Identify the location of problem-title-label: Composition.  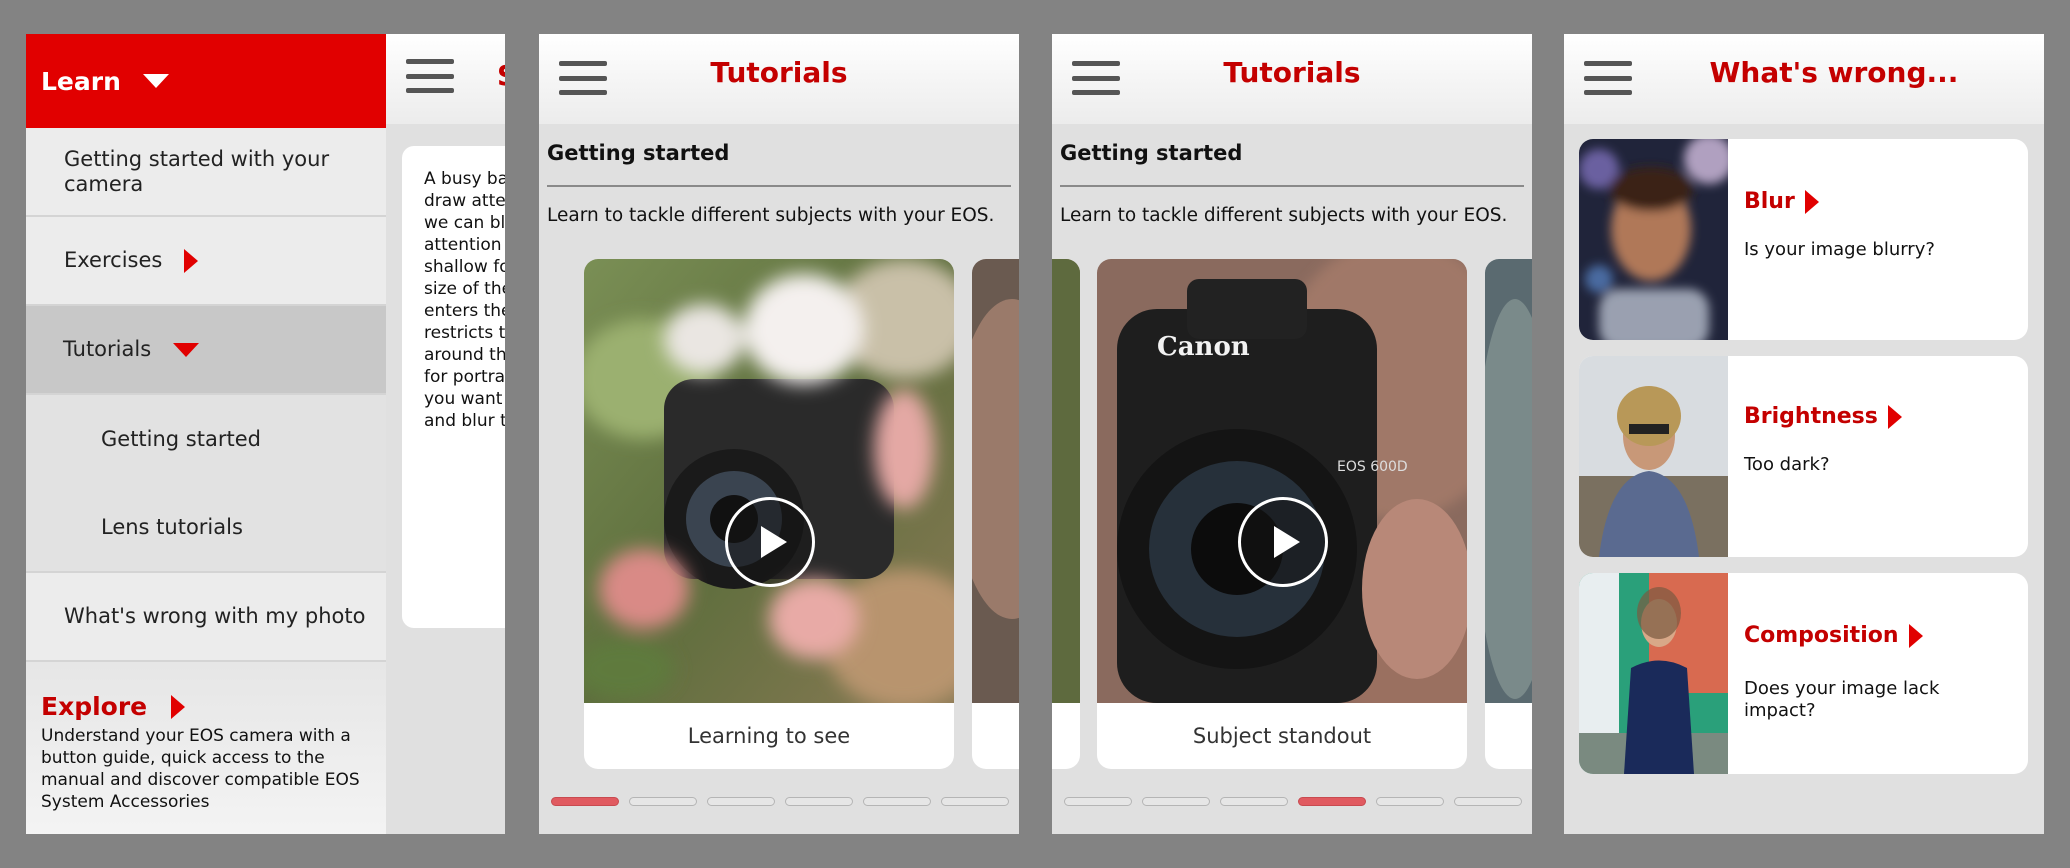
(1821, 635).